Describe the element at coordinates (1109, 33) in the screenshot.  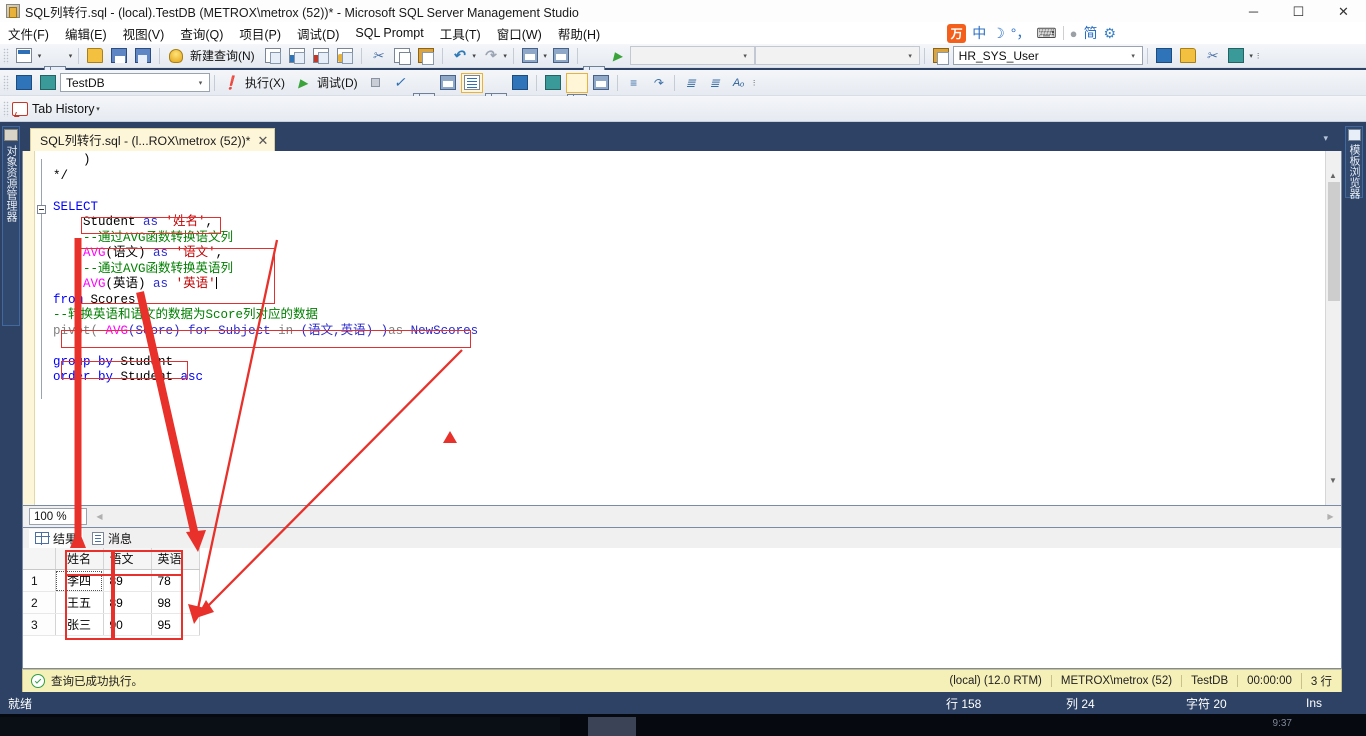
I see `ime-settings-gear-icon: ⚙` at that location.